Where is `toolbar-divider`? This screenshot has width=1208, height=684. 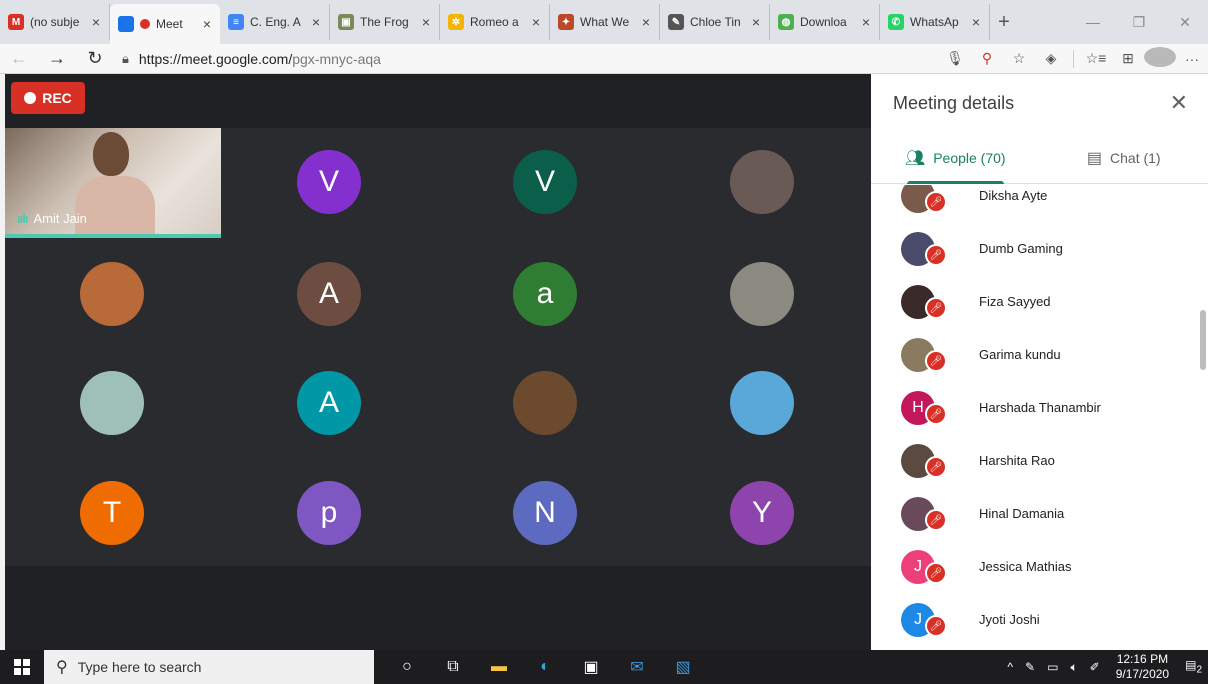
toolbar-divider is located at coordinates (1073, 58).